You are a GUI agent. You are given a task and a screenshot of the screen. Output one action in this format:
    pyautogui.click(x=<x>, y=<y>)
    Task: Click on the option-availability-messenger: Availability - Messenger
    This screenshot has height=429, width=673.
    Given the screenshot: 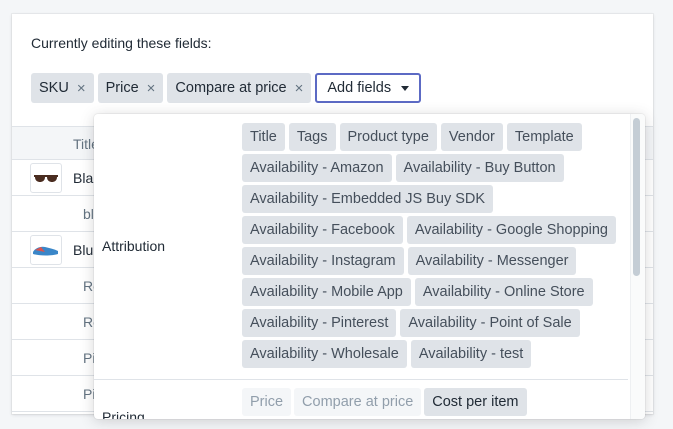 What is the action you would take?
    pyautogui.click(x=492, y=261)
    